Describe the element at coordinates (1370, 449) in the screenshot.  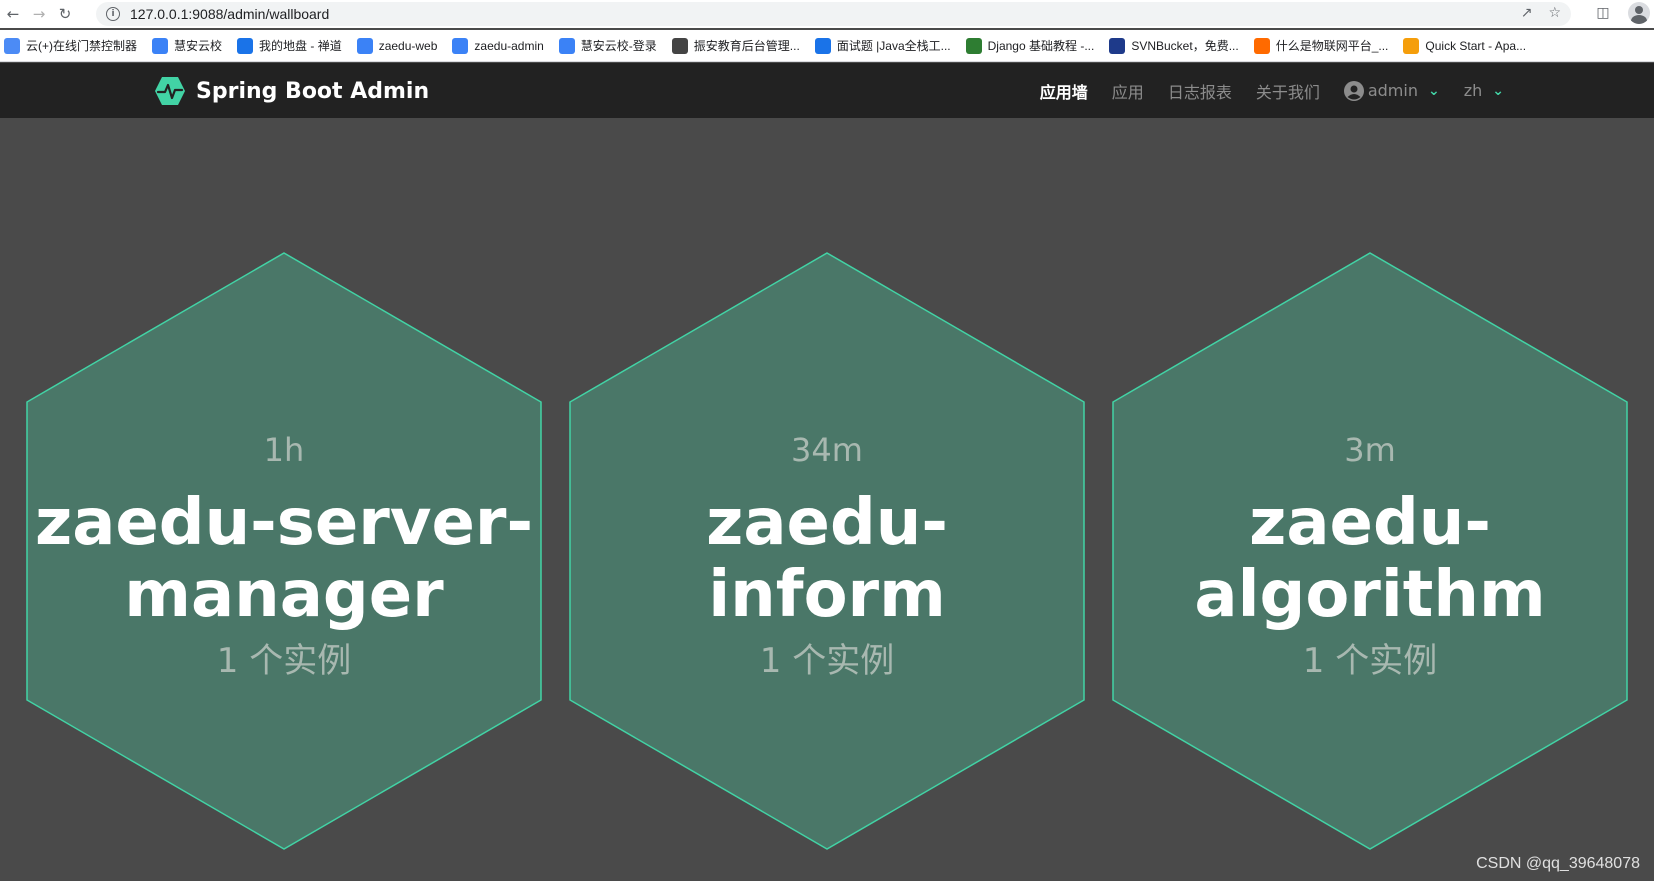
I see `app-uptime: 3m` at that location.